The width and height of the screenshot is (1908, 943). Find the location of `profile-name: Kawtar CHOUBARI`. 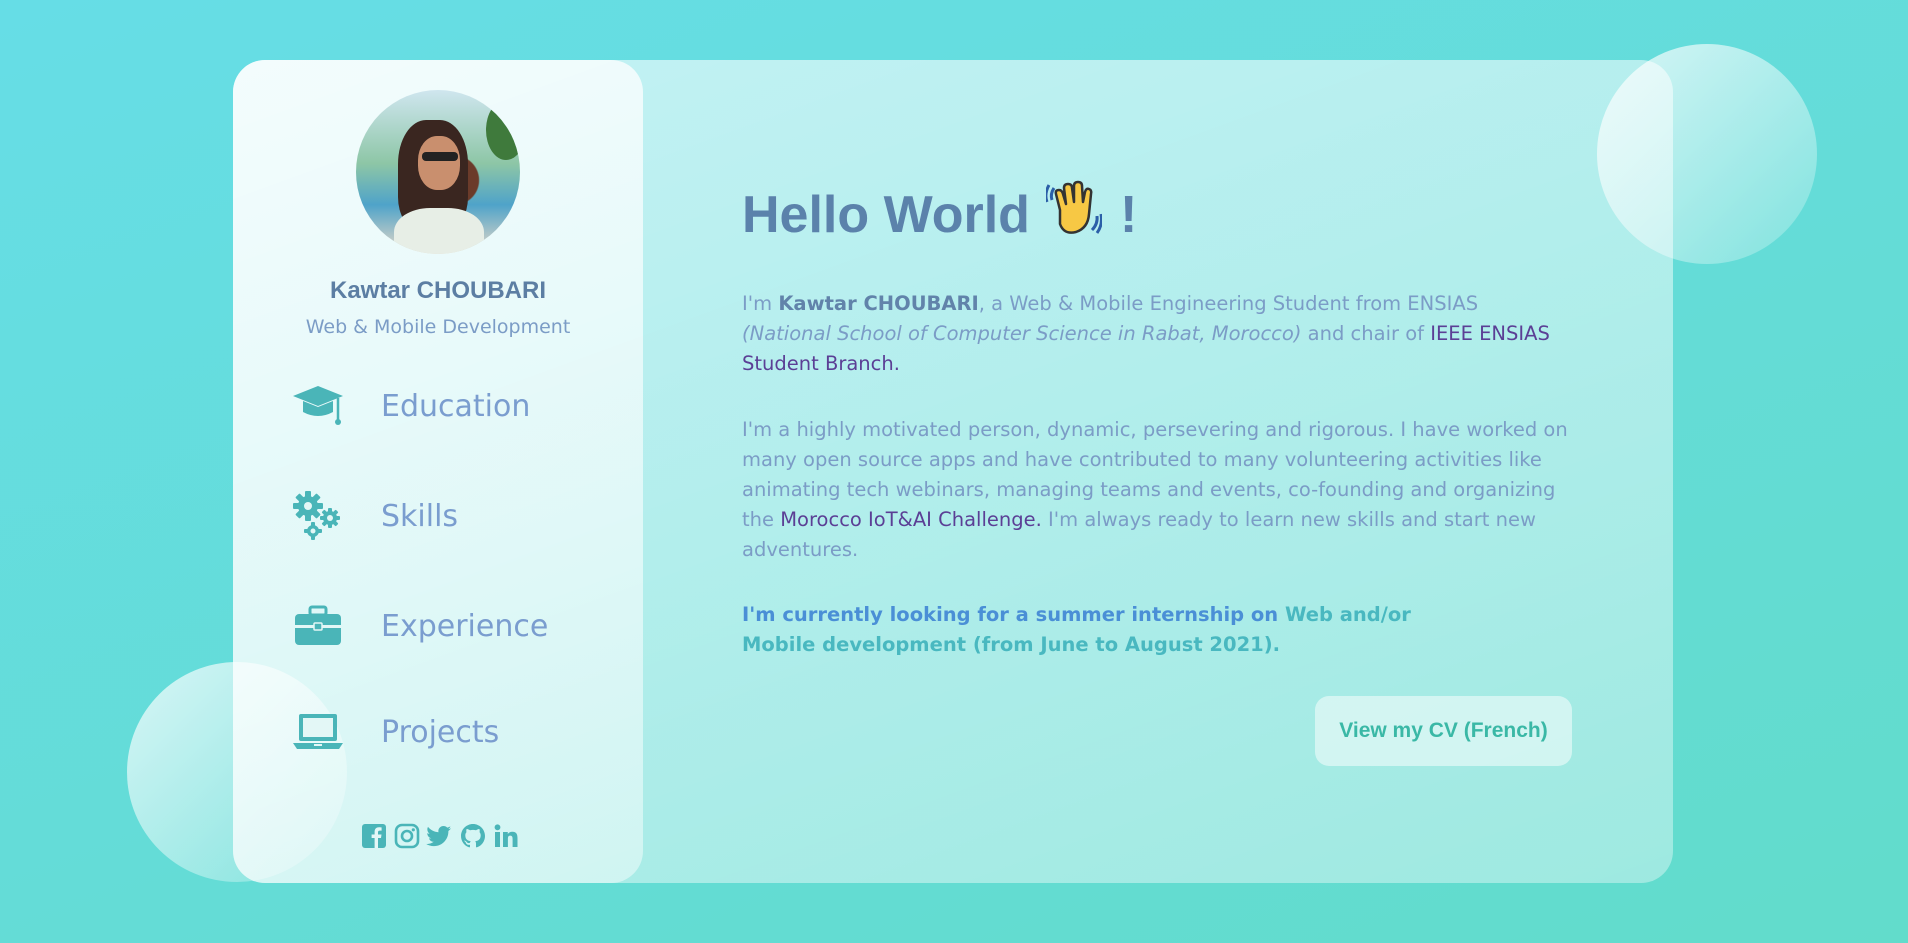

profile-name: Kawtar CHOUBARI is located at coordinates (438, 290).